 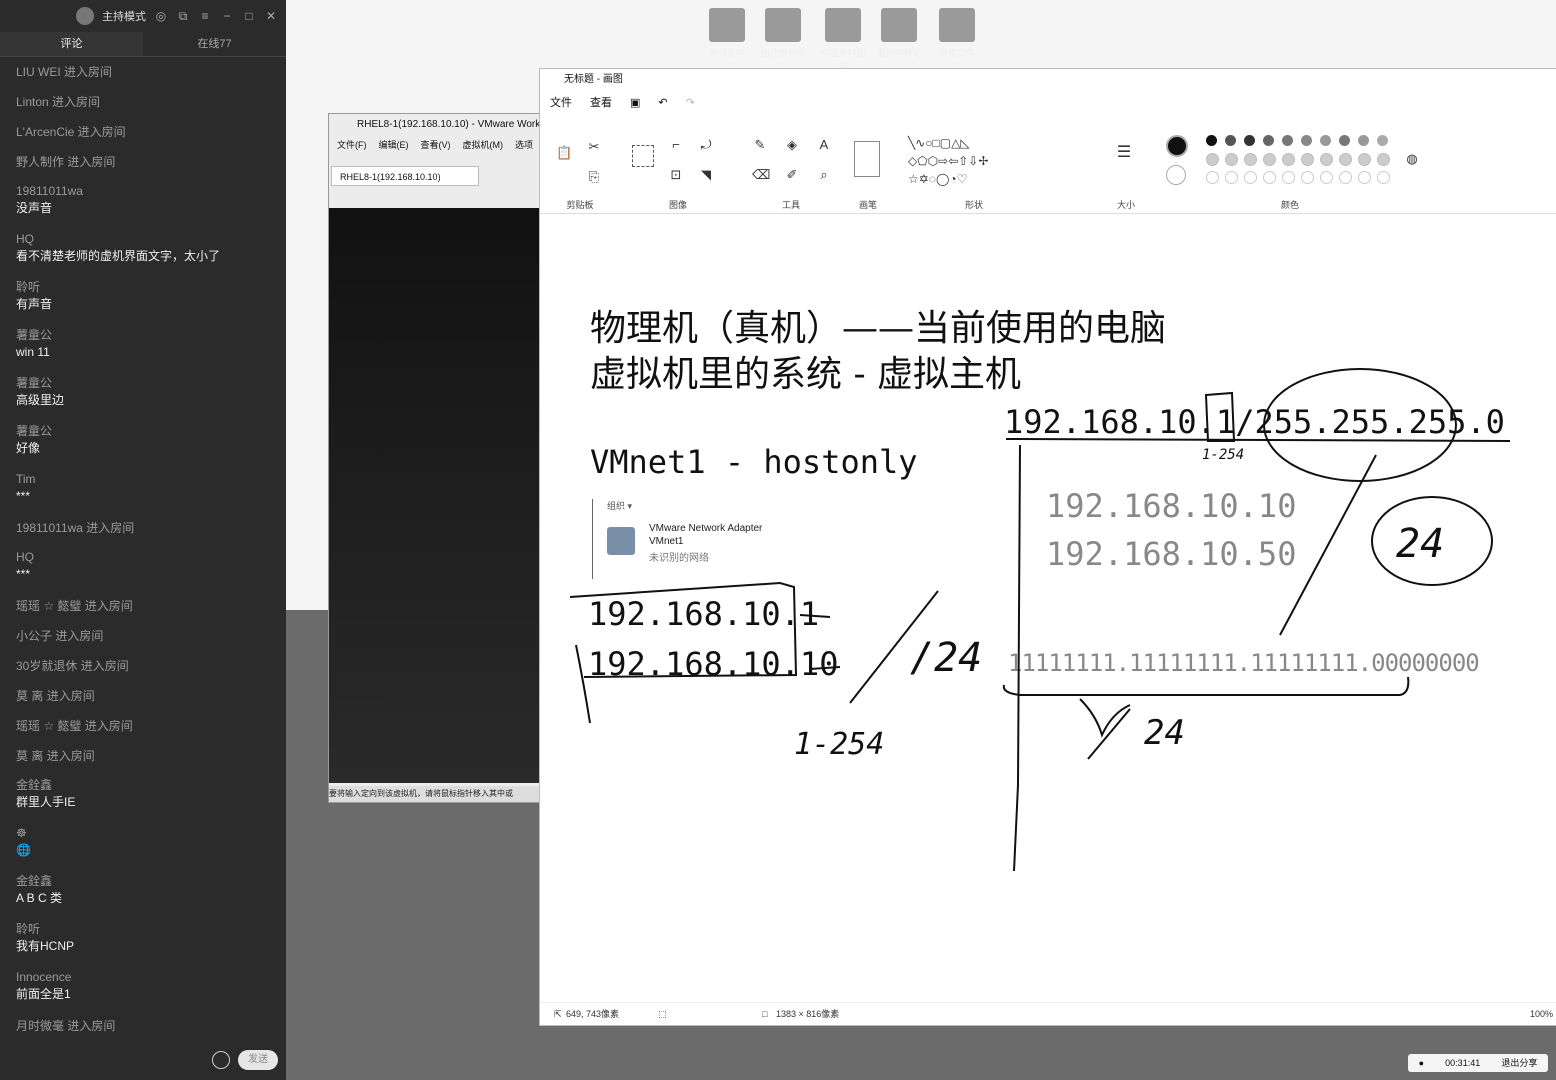 What do you see at coordinates (899, 37) in the screenshot?
I see `desktop-icon: 图片中转站` at bounding box center [899, 37].